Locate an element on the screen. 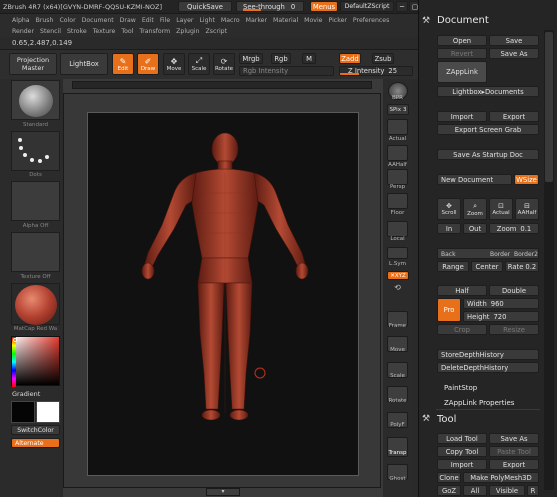  lightbox-documents-button: Lightbox▸Documents is located at coordinates (488, 91).